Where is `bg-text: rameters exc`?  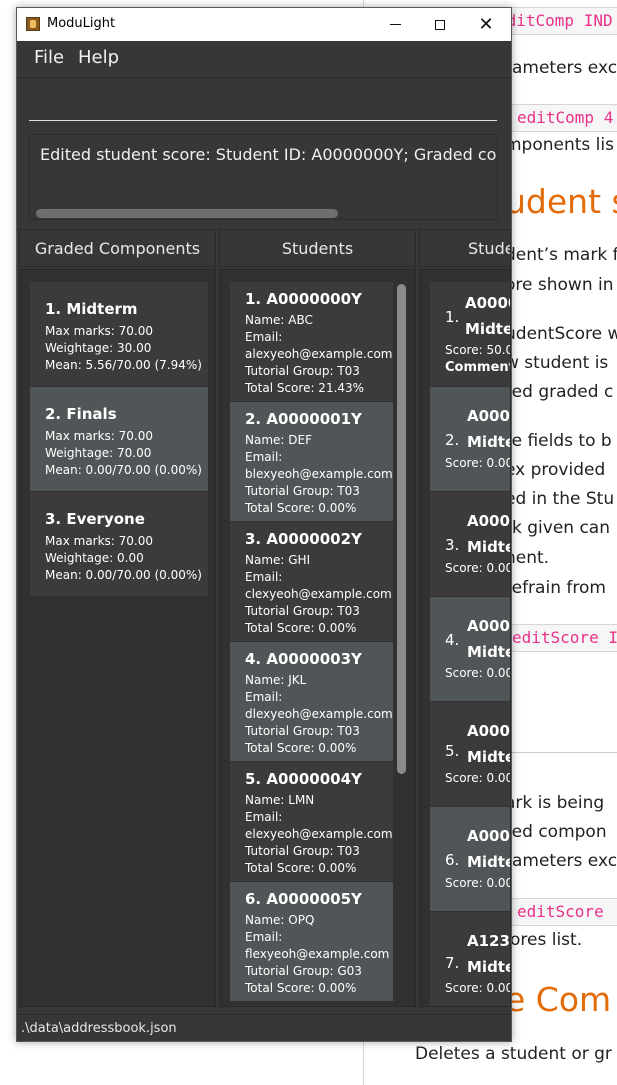
bg-text: rameters exc is located at coordinates (561, 861).